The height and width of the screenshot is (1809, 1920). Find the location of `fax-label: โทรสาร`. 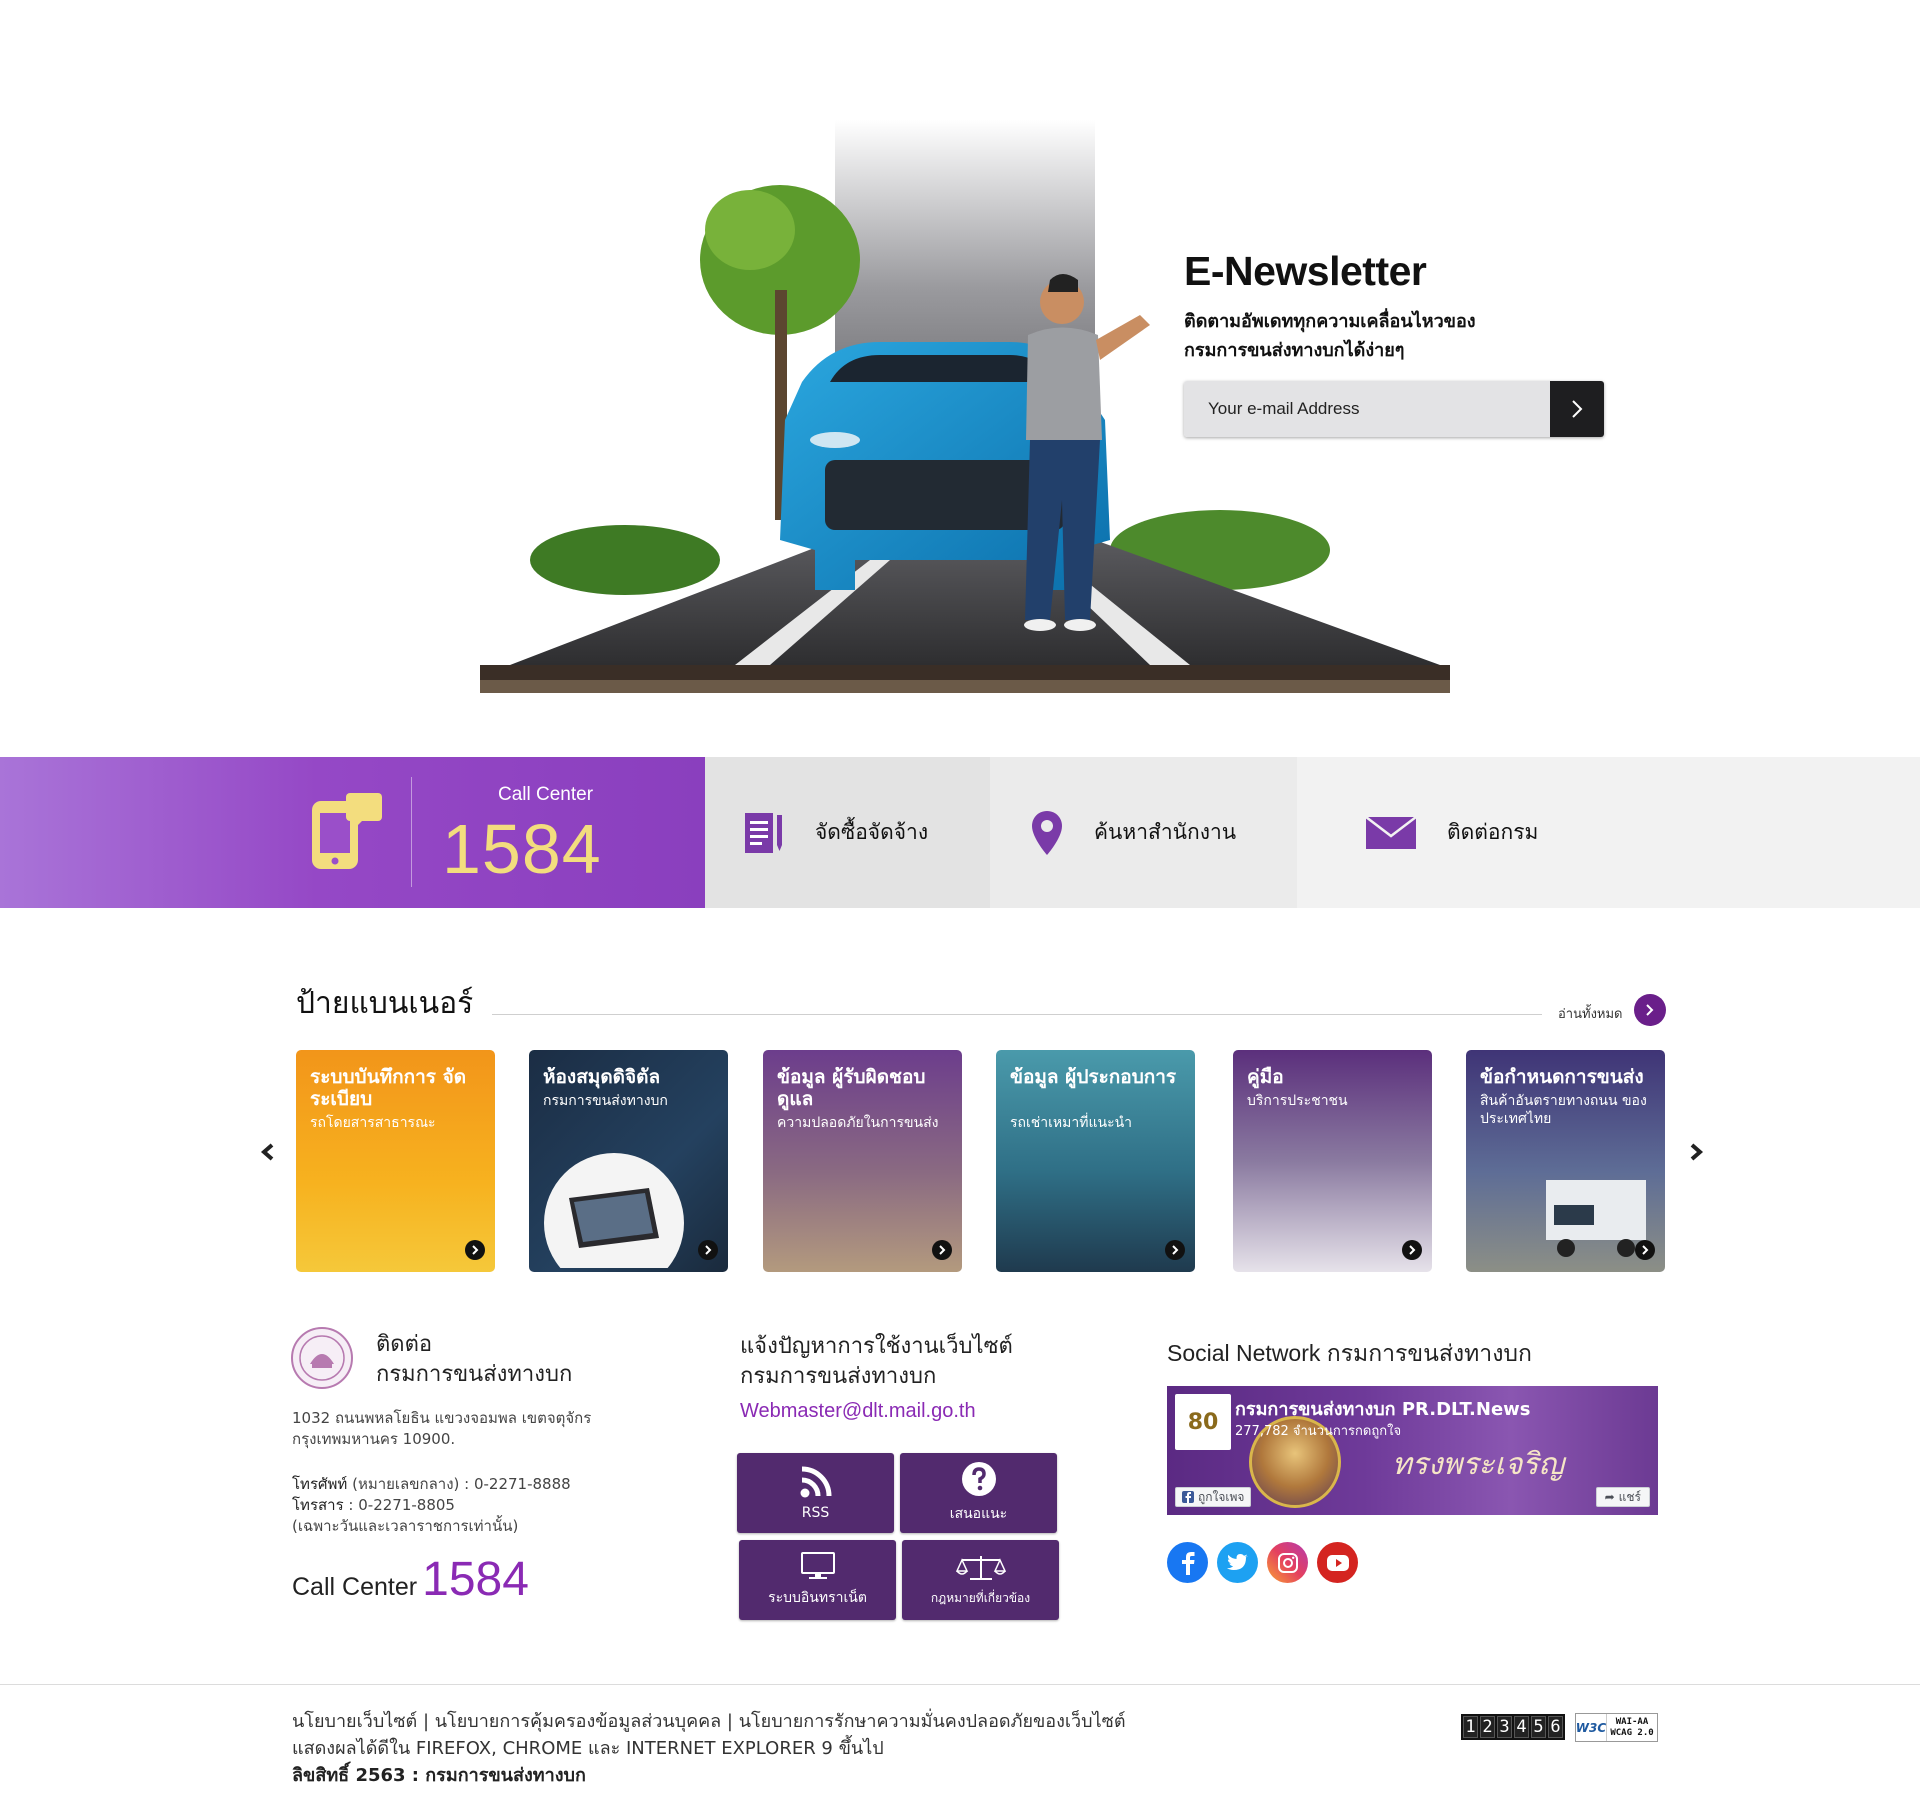

fax-label: โทรสาร is located at coordinates (318, 1505).